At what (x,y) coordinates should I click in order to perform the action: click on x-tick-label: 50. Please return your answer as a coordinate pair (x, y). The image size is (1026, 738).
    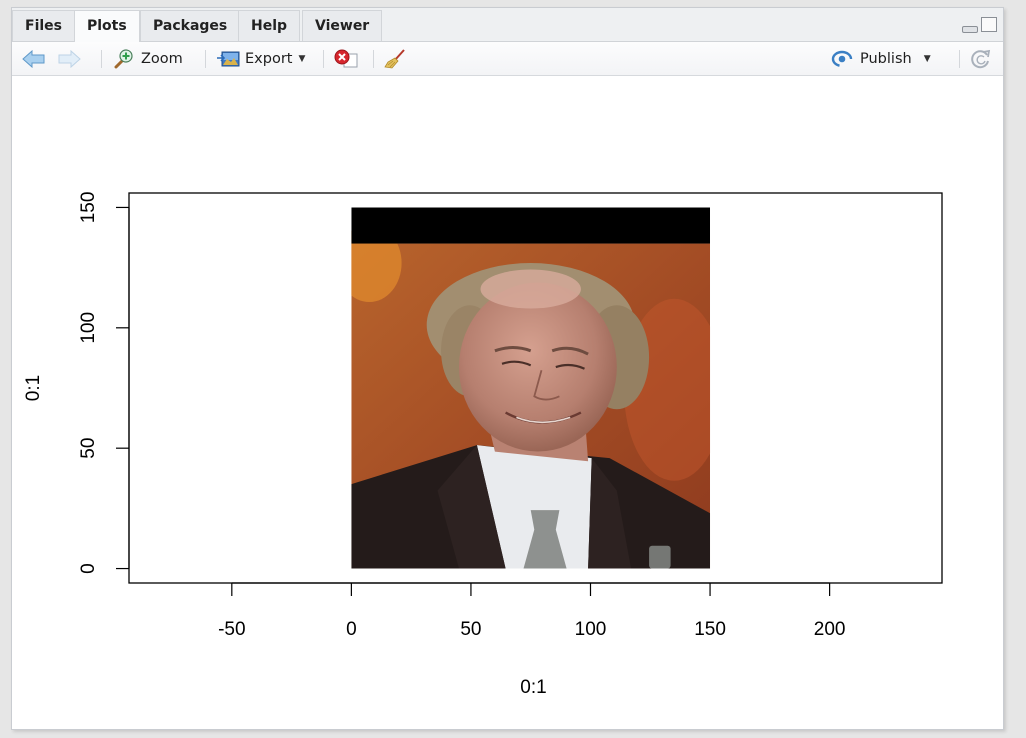
    Looking at the image, I should click on (470, 629).